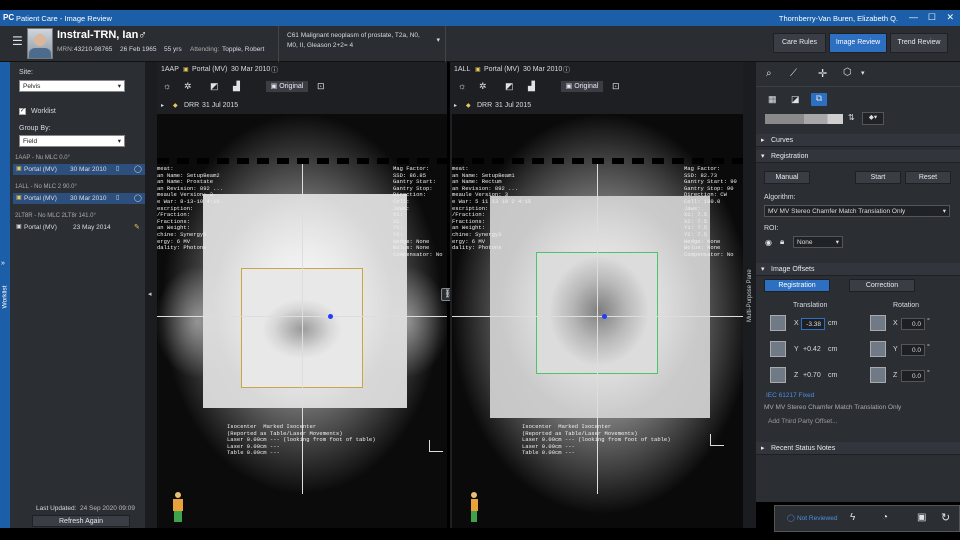 This screenshot has height=540, width=960. Describe the element at coordinates (772, 99) in the screenshot. I see `checker-icon: ▦` at that location.